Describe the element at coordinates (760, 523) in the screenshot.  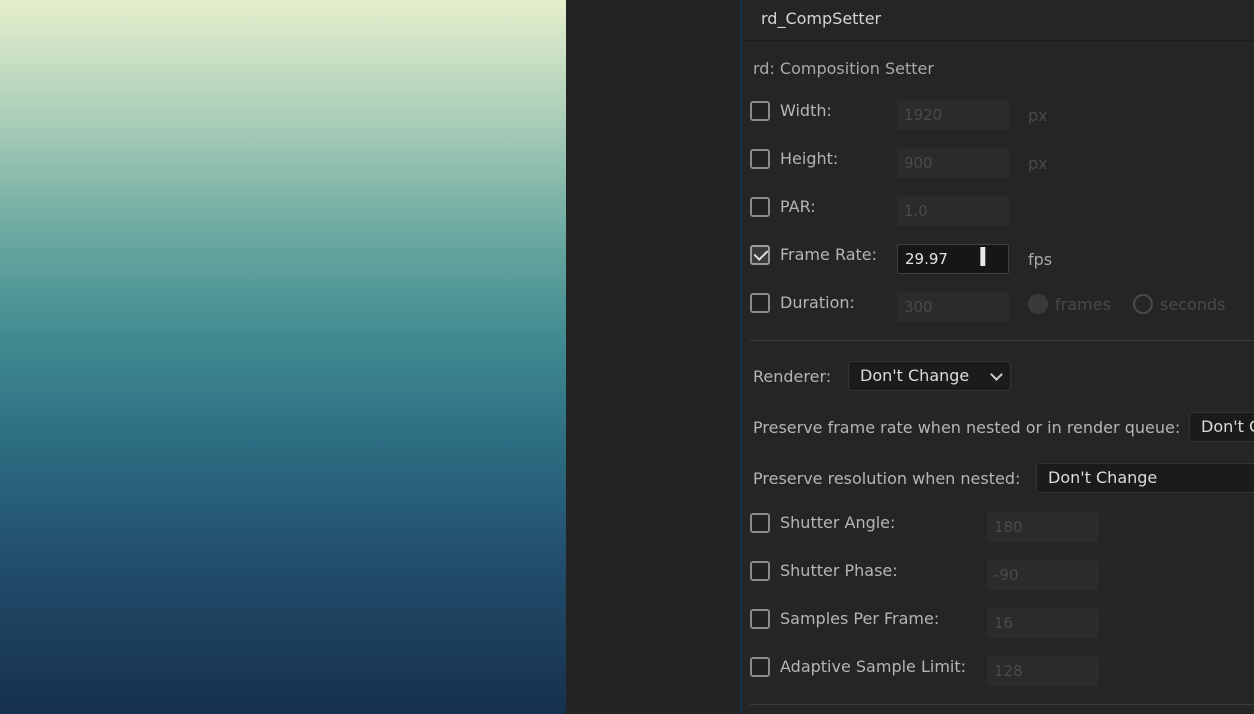
I see `shutter-angle-checkbox` at that location.